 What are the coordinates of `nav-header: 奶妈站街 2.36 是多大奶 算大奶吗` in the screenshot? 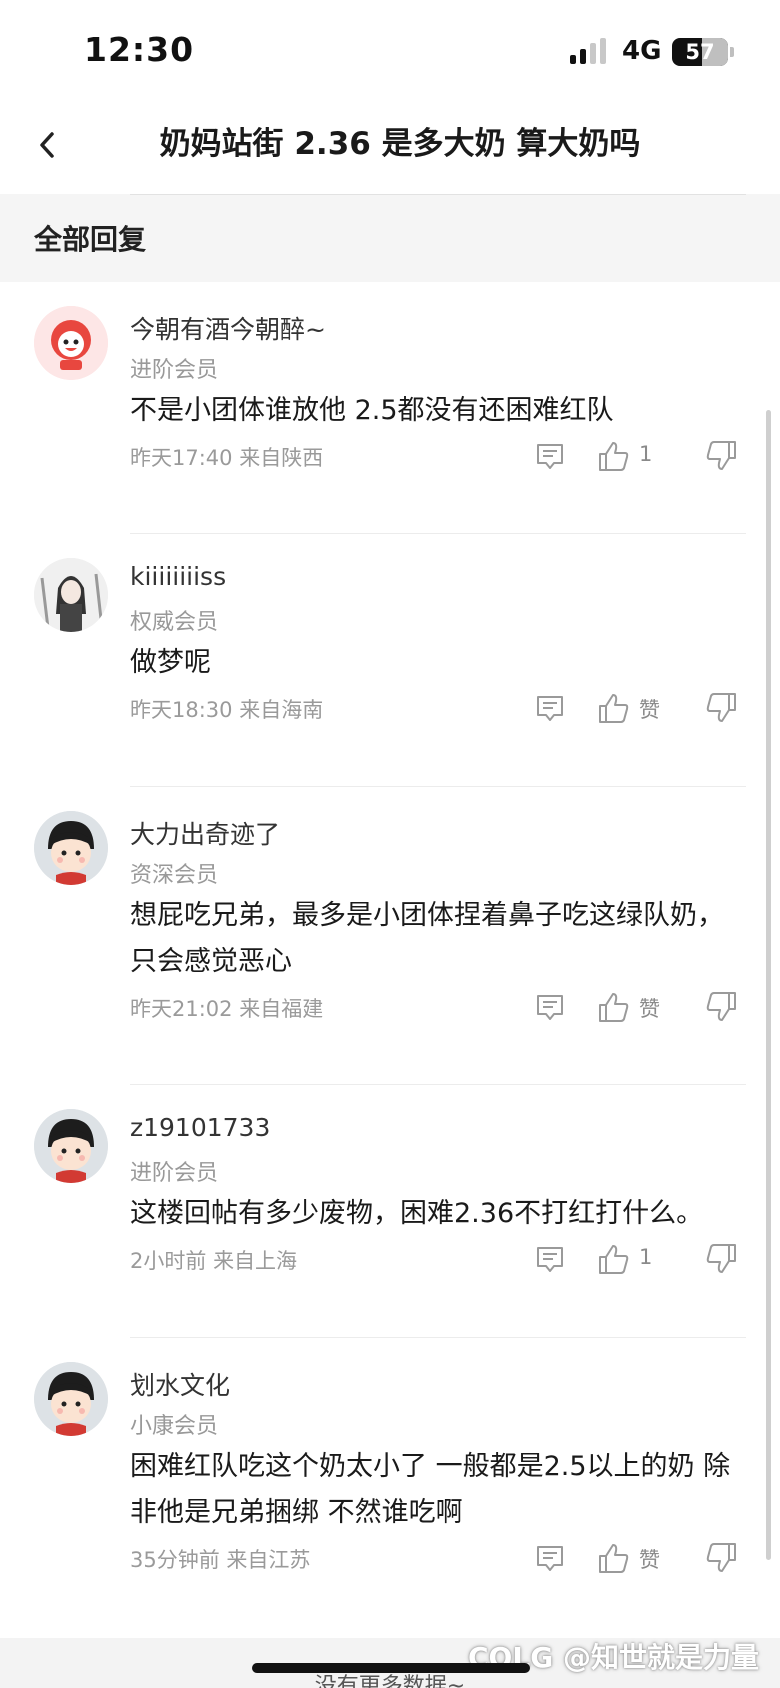 It's located at (390, 146).